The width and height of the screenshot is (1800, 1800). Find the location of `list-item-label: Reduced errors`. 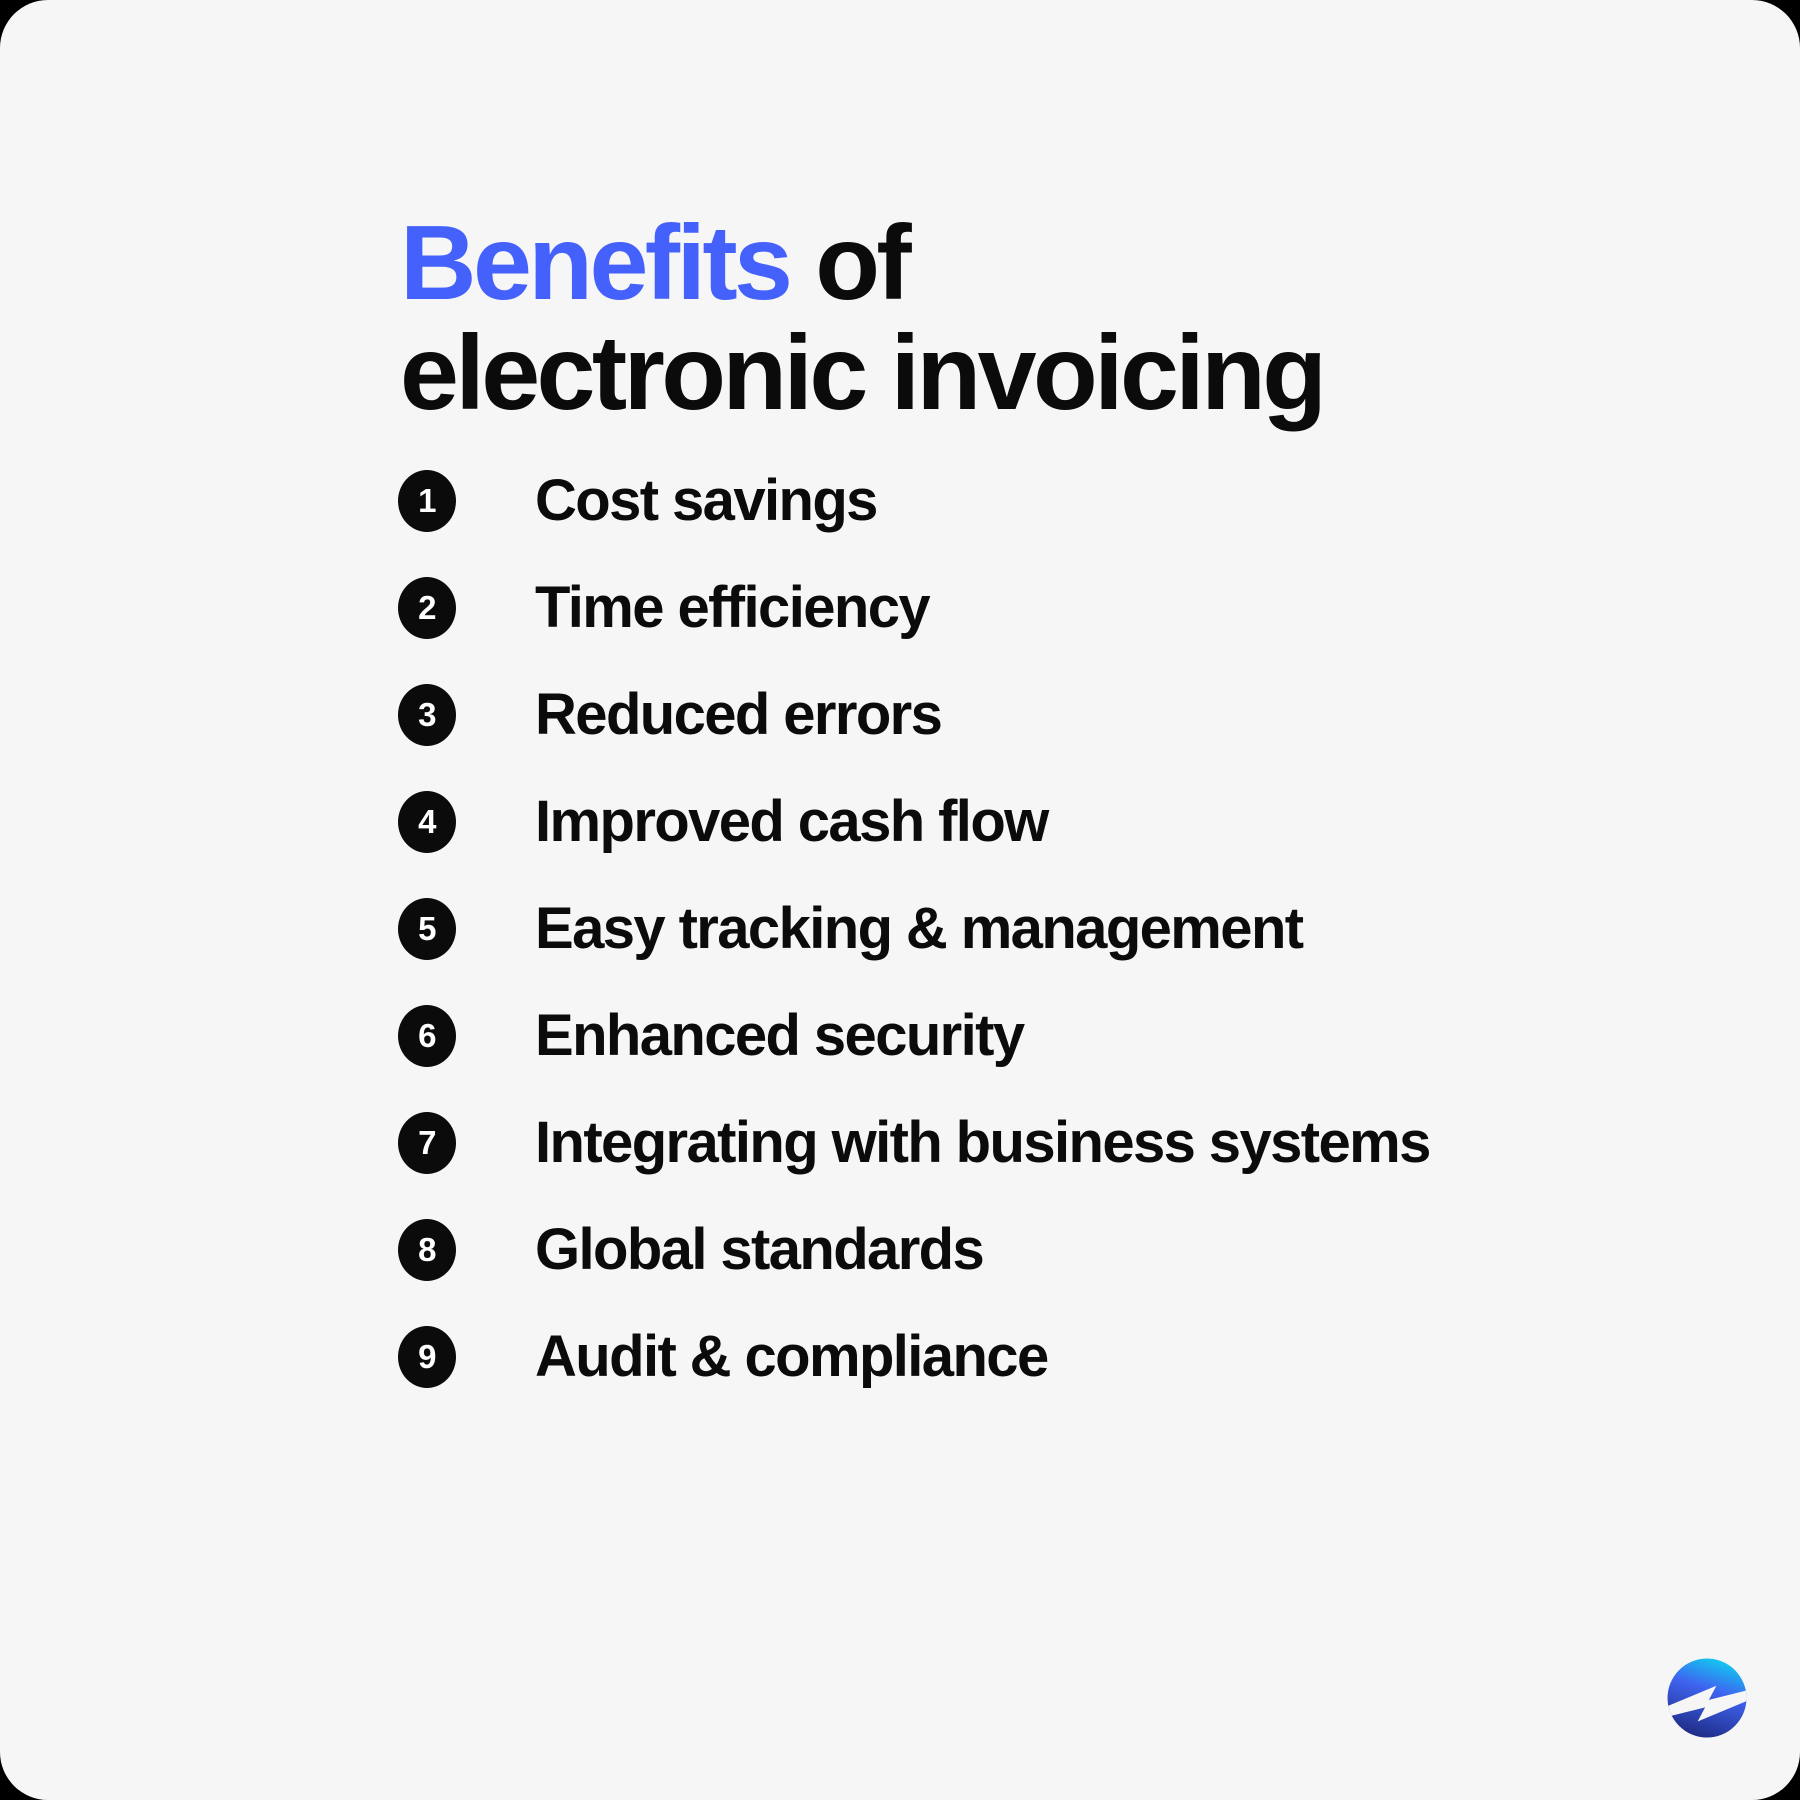

list-item-label: Reduced errors is located at coordinates (739, 714).